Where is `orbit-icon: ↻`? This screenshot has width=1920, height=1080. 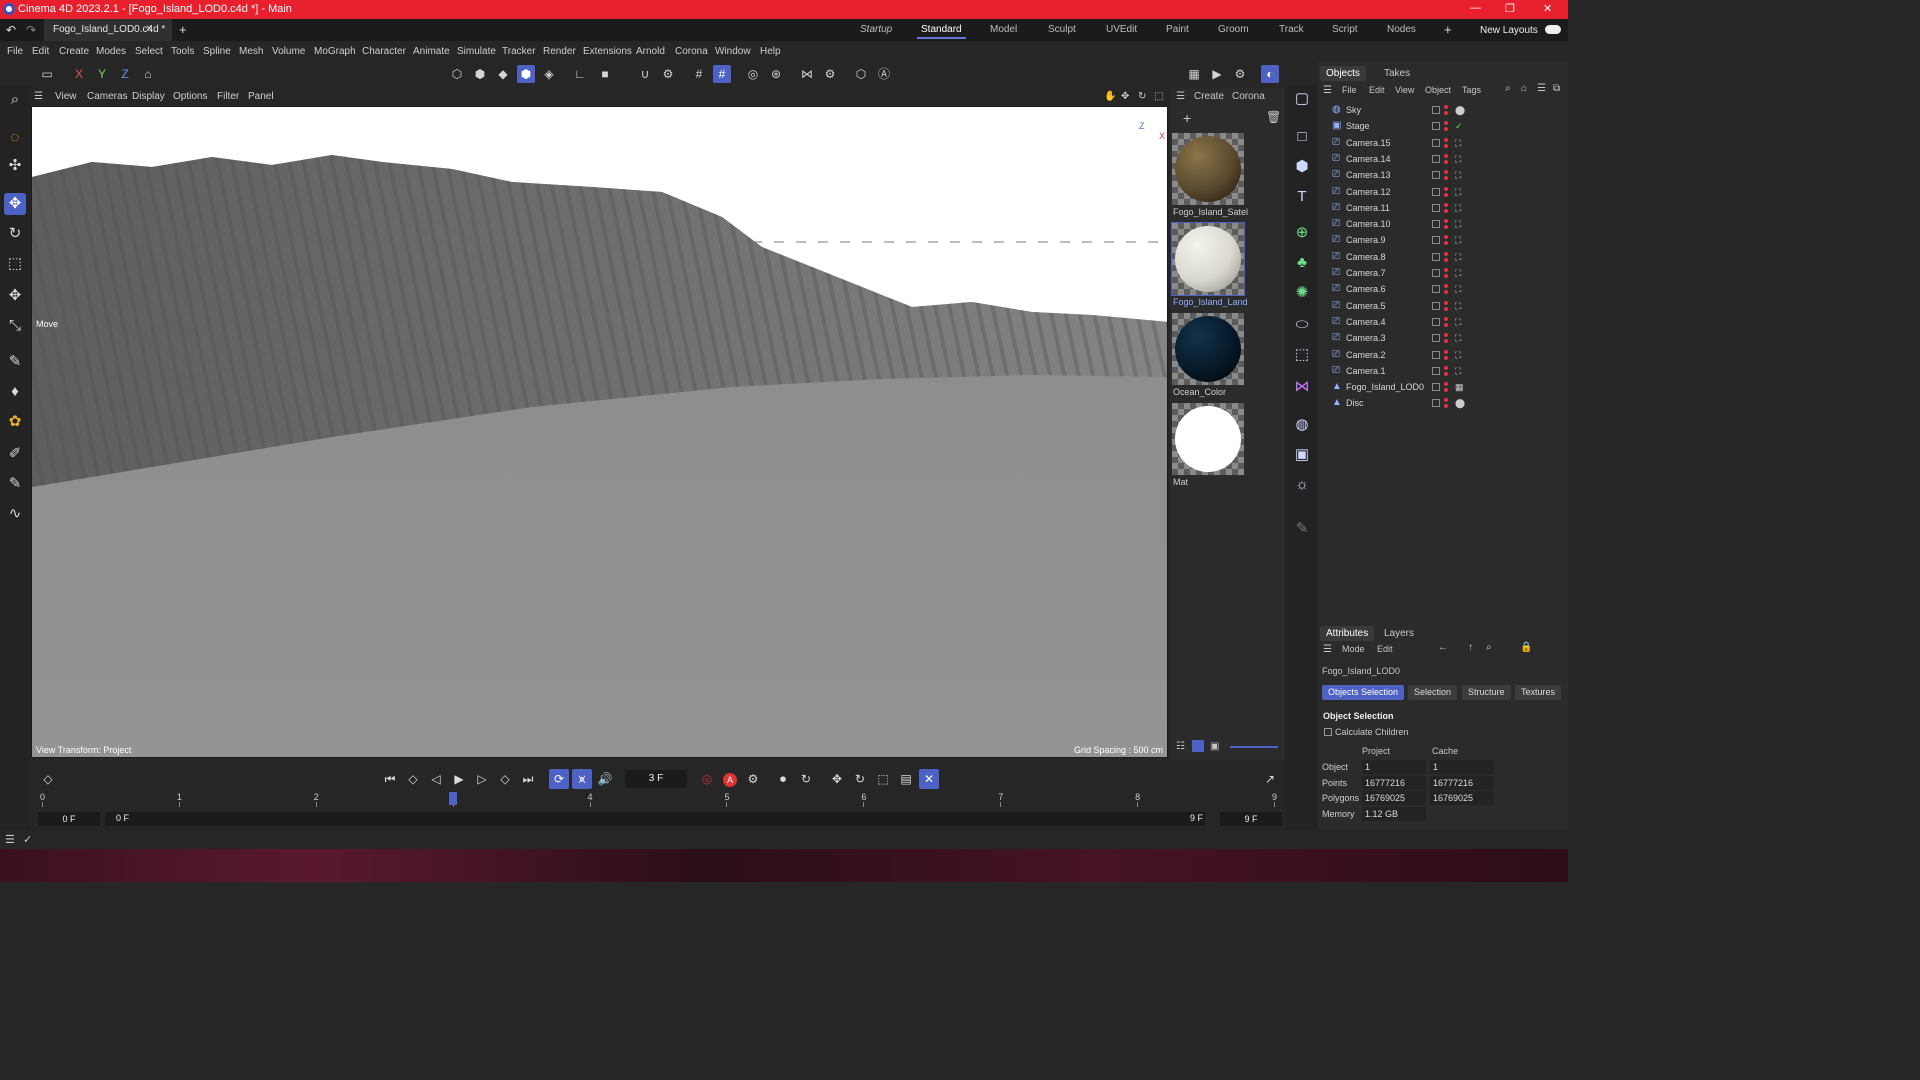
orbit-icon: ↻ is located at coordinates (1142, 96).